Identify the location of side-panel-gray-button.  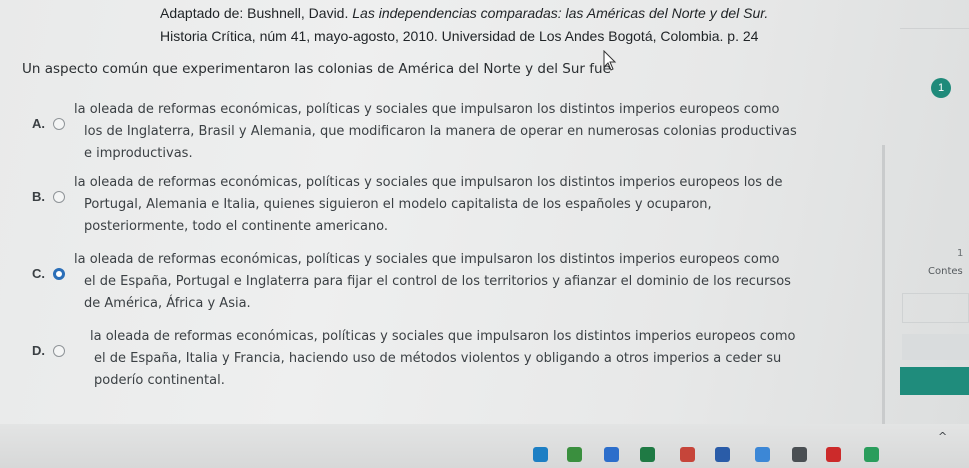
(935, 347).